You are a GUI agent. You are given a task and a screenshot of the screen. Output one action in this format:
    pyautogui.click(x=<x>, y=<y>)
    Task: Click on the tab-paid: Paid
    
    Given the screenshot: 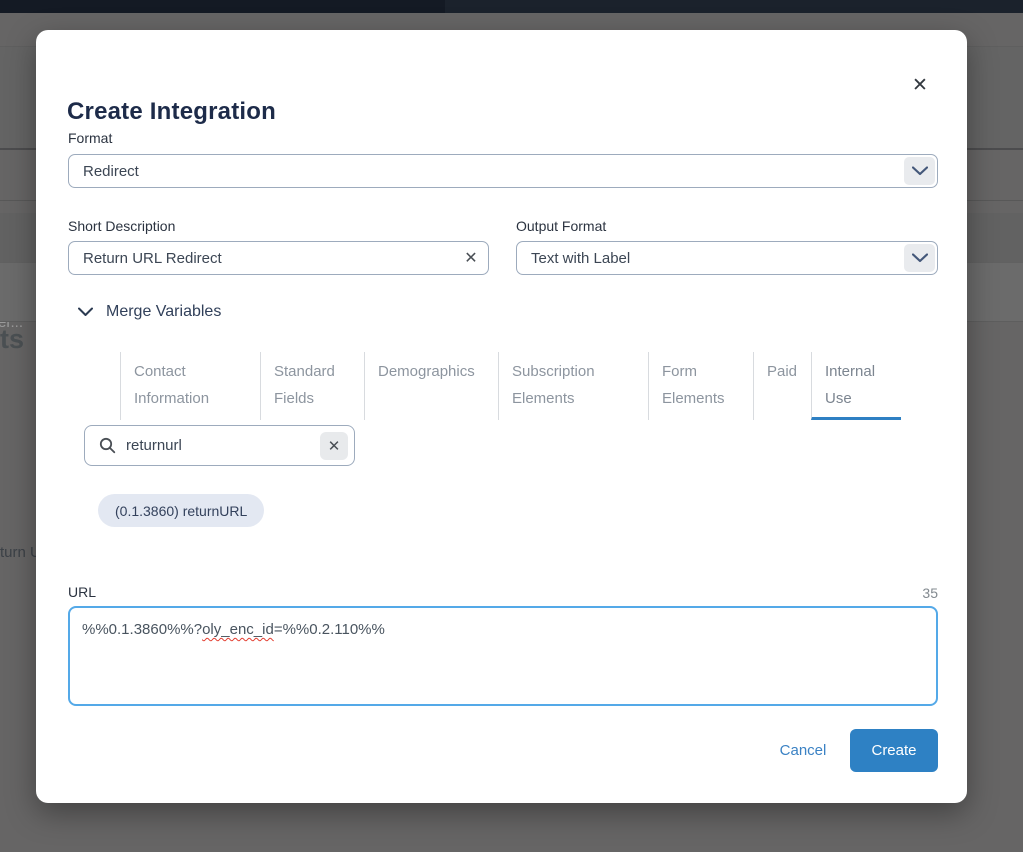 What is the action you would take?
    pyautogui.click(x=782, y=386)
    